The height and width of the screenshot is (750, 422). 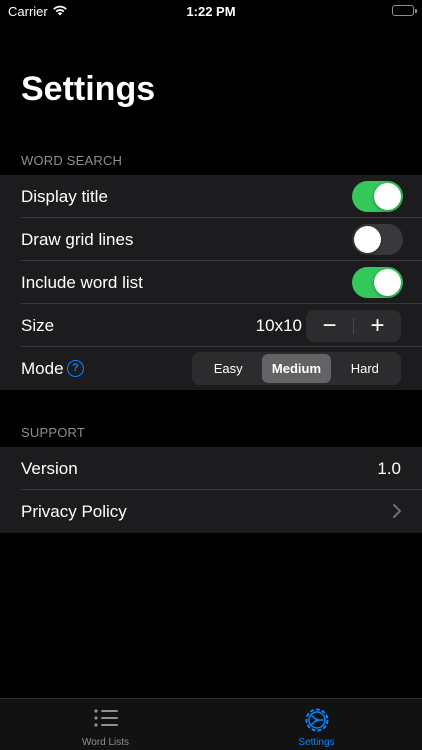 I want to click on tab-settings: Settings, so click(x=316, y=724).